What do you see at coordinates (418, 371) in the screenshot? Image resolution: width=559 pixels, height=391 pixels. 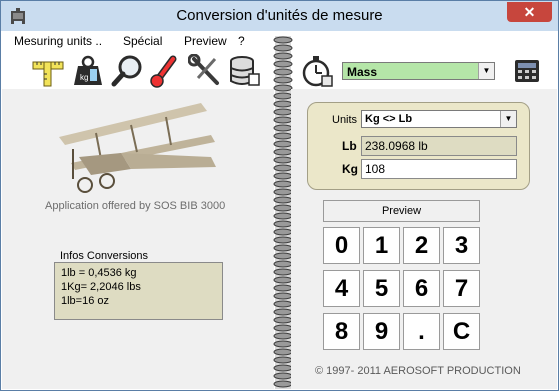 I see `copyright-text: © 1997- 2011 AEROSOFT PRODUCTION` at bounding box center [418, 371].